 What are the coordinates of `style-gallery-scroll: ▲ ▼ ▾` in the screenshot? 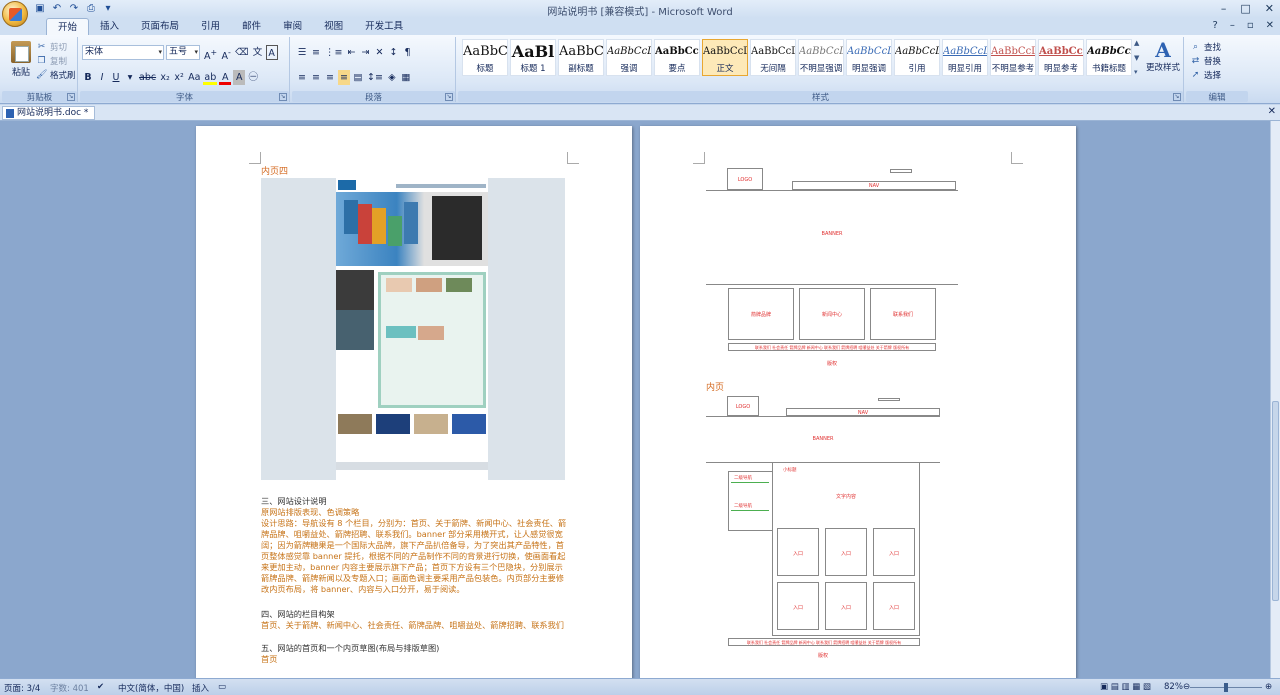 It's located at (1138, 57).